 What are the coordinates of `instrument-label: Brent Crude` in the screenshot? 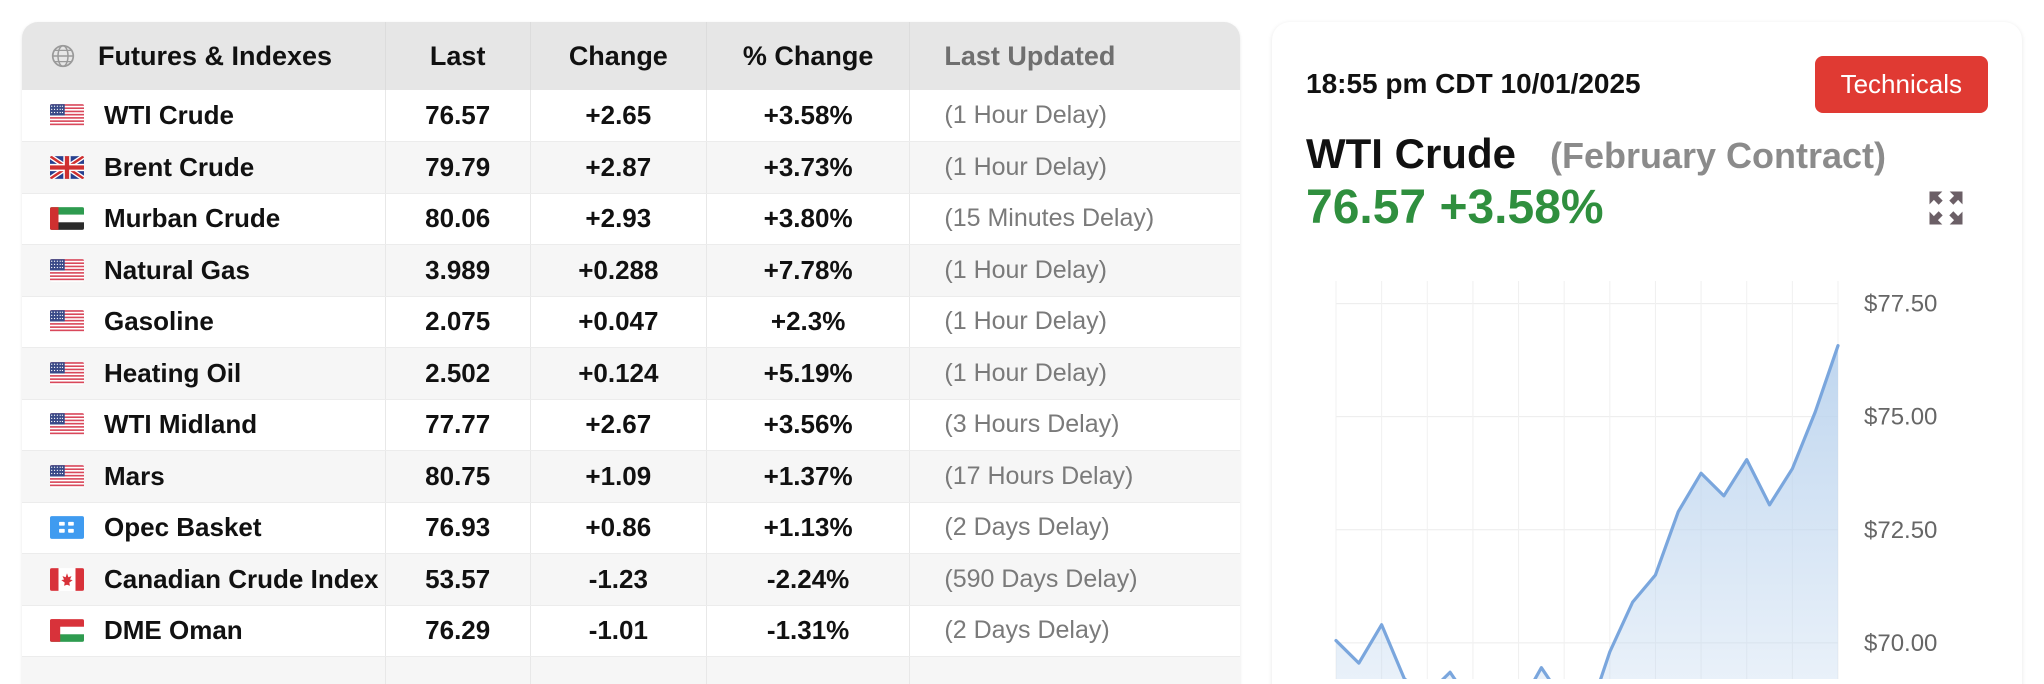 It's located at (179, 166).